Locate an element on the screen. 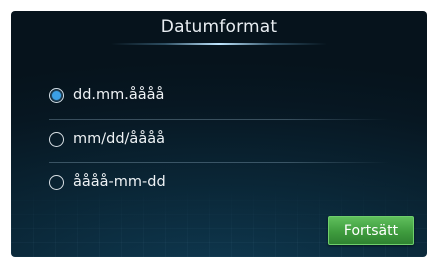 The image size is (437, 267). radio-dot is located at coordinates (56, 95).